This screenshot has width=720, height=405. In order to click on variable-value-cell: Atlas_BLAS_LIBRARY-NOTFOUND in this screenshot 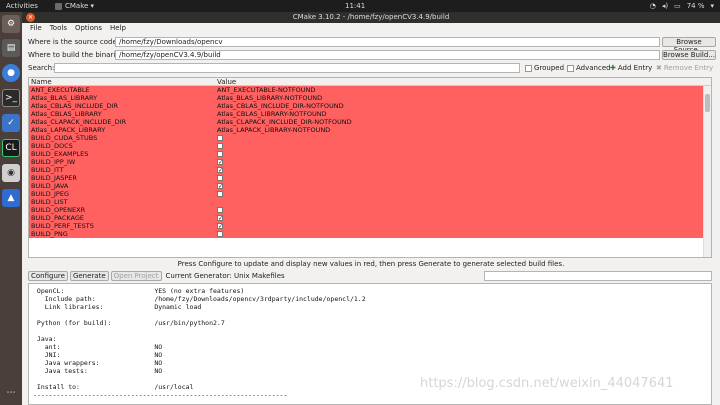, I will do `click(463, 98)`.